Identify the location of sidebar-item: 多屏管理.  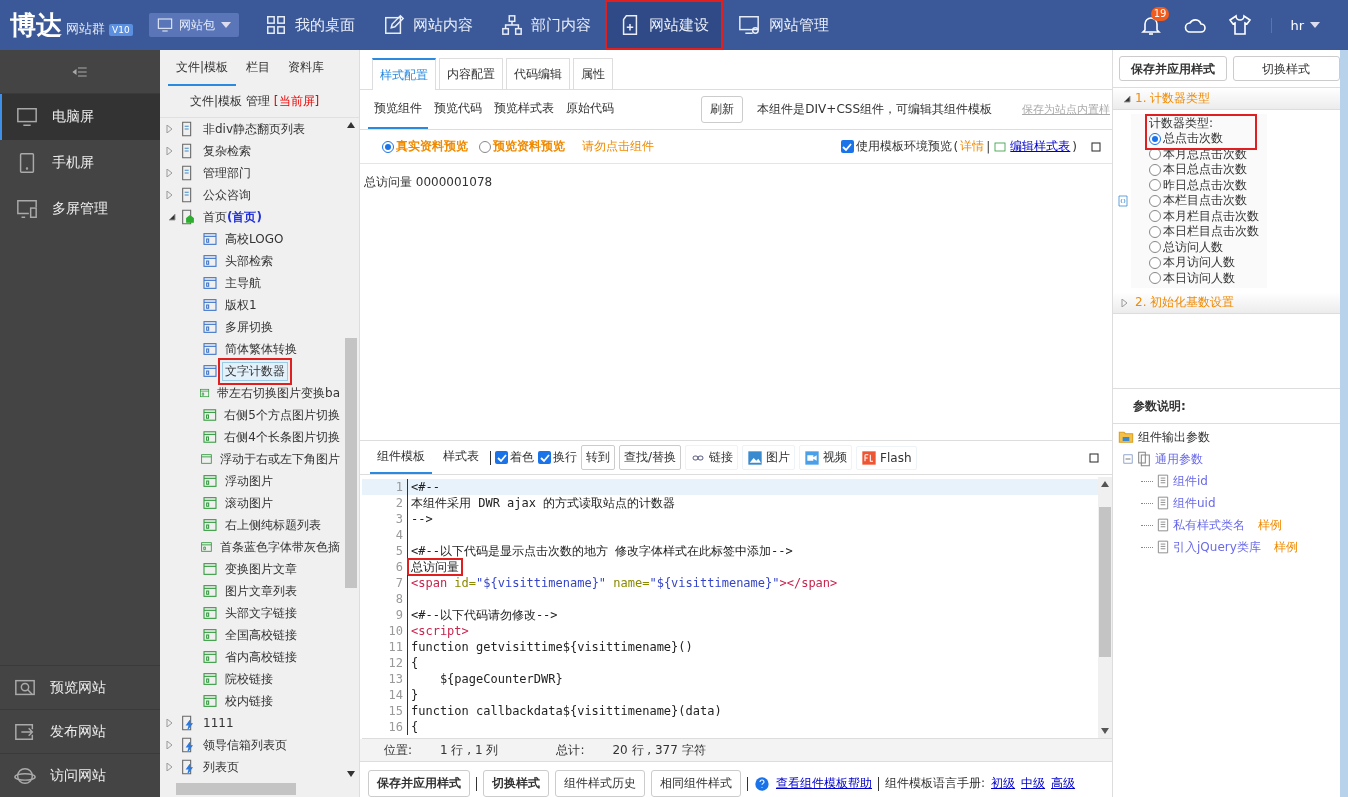
(80, 209).